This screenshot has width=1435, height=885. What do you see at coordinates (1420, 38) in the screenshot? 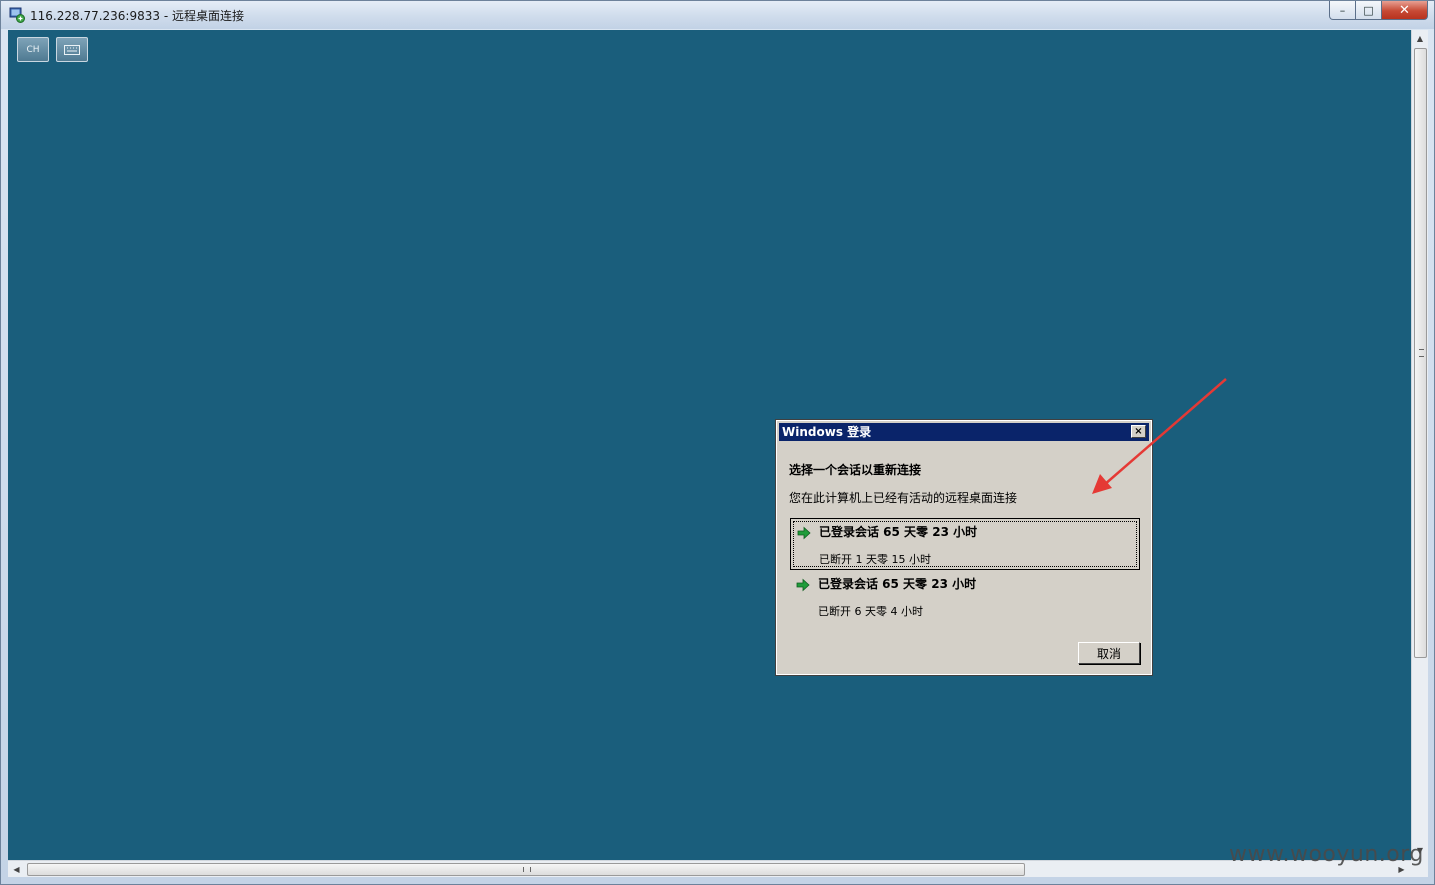
I see `scroll-up-icon: ▲` at bounding box center [1420, 38].